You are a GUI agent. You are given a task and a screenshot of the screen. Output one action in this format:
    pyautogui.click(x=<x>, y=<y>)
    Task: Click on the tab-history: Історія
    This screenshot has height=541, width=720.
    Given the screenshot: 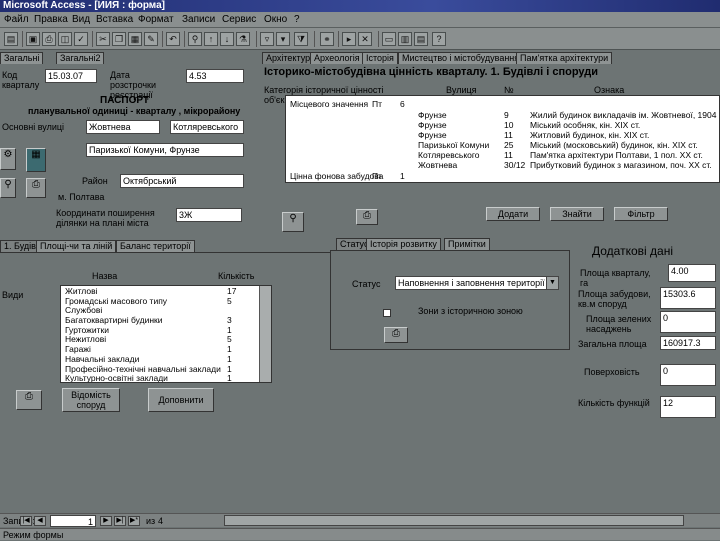 What is the action you would take?
    pyautogui.click(x=380, y=58)
    